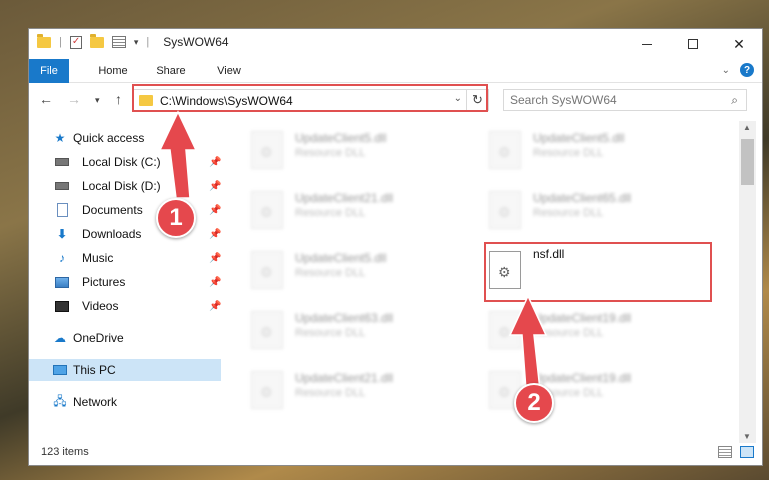  What do you see at coordinates (125, 338) in the screenshot?
I see `sidebar-item-onedrive: ☁ OneDrive` at bounding box center [125, 338].